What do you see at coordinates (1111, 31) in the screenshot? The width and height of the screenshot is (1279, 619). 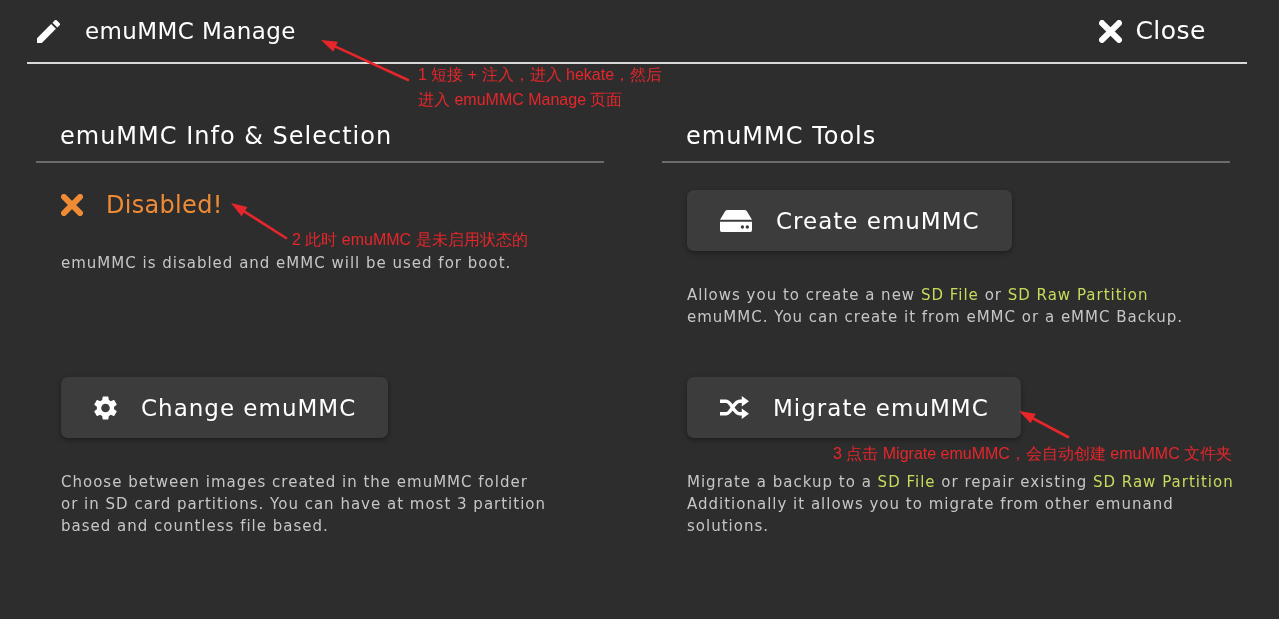 I see `close-icon` at bounding box center [1111, 31].